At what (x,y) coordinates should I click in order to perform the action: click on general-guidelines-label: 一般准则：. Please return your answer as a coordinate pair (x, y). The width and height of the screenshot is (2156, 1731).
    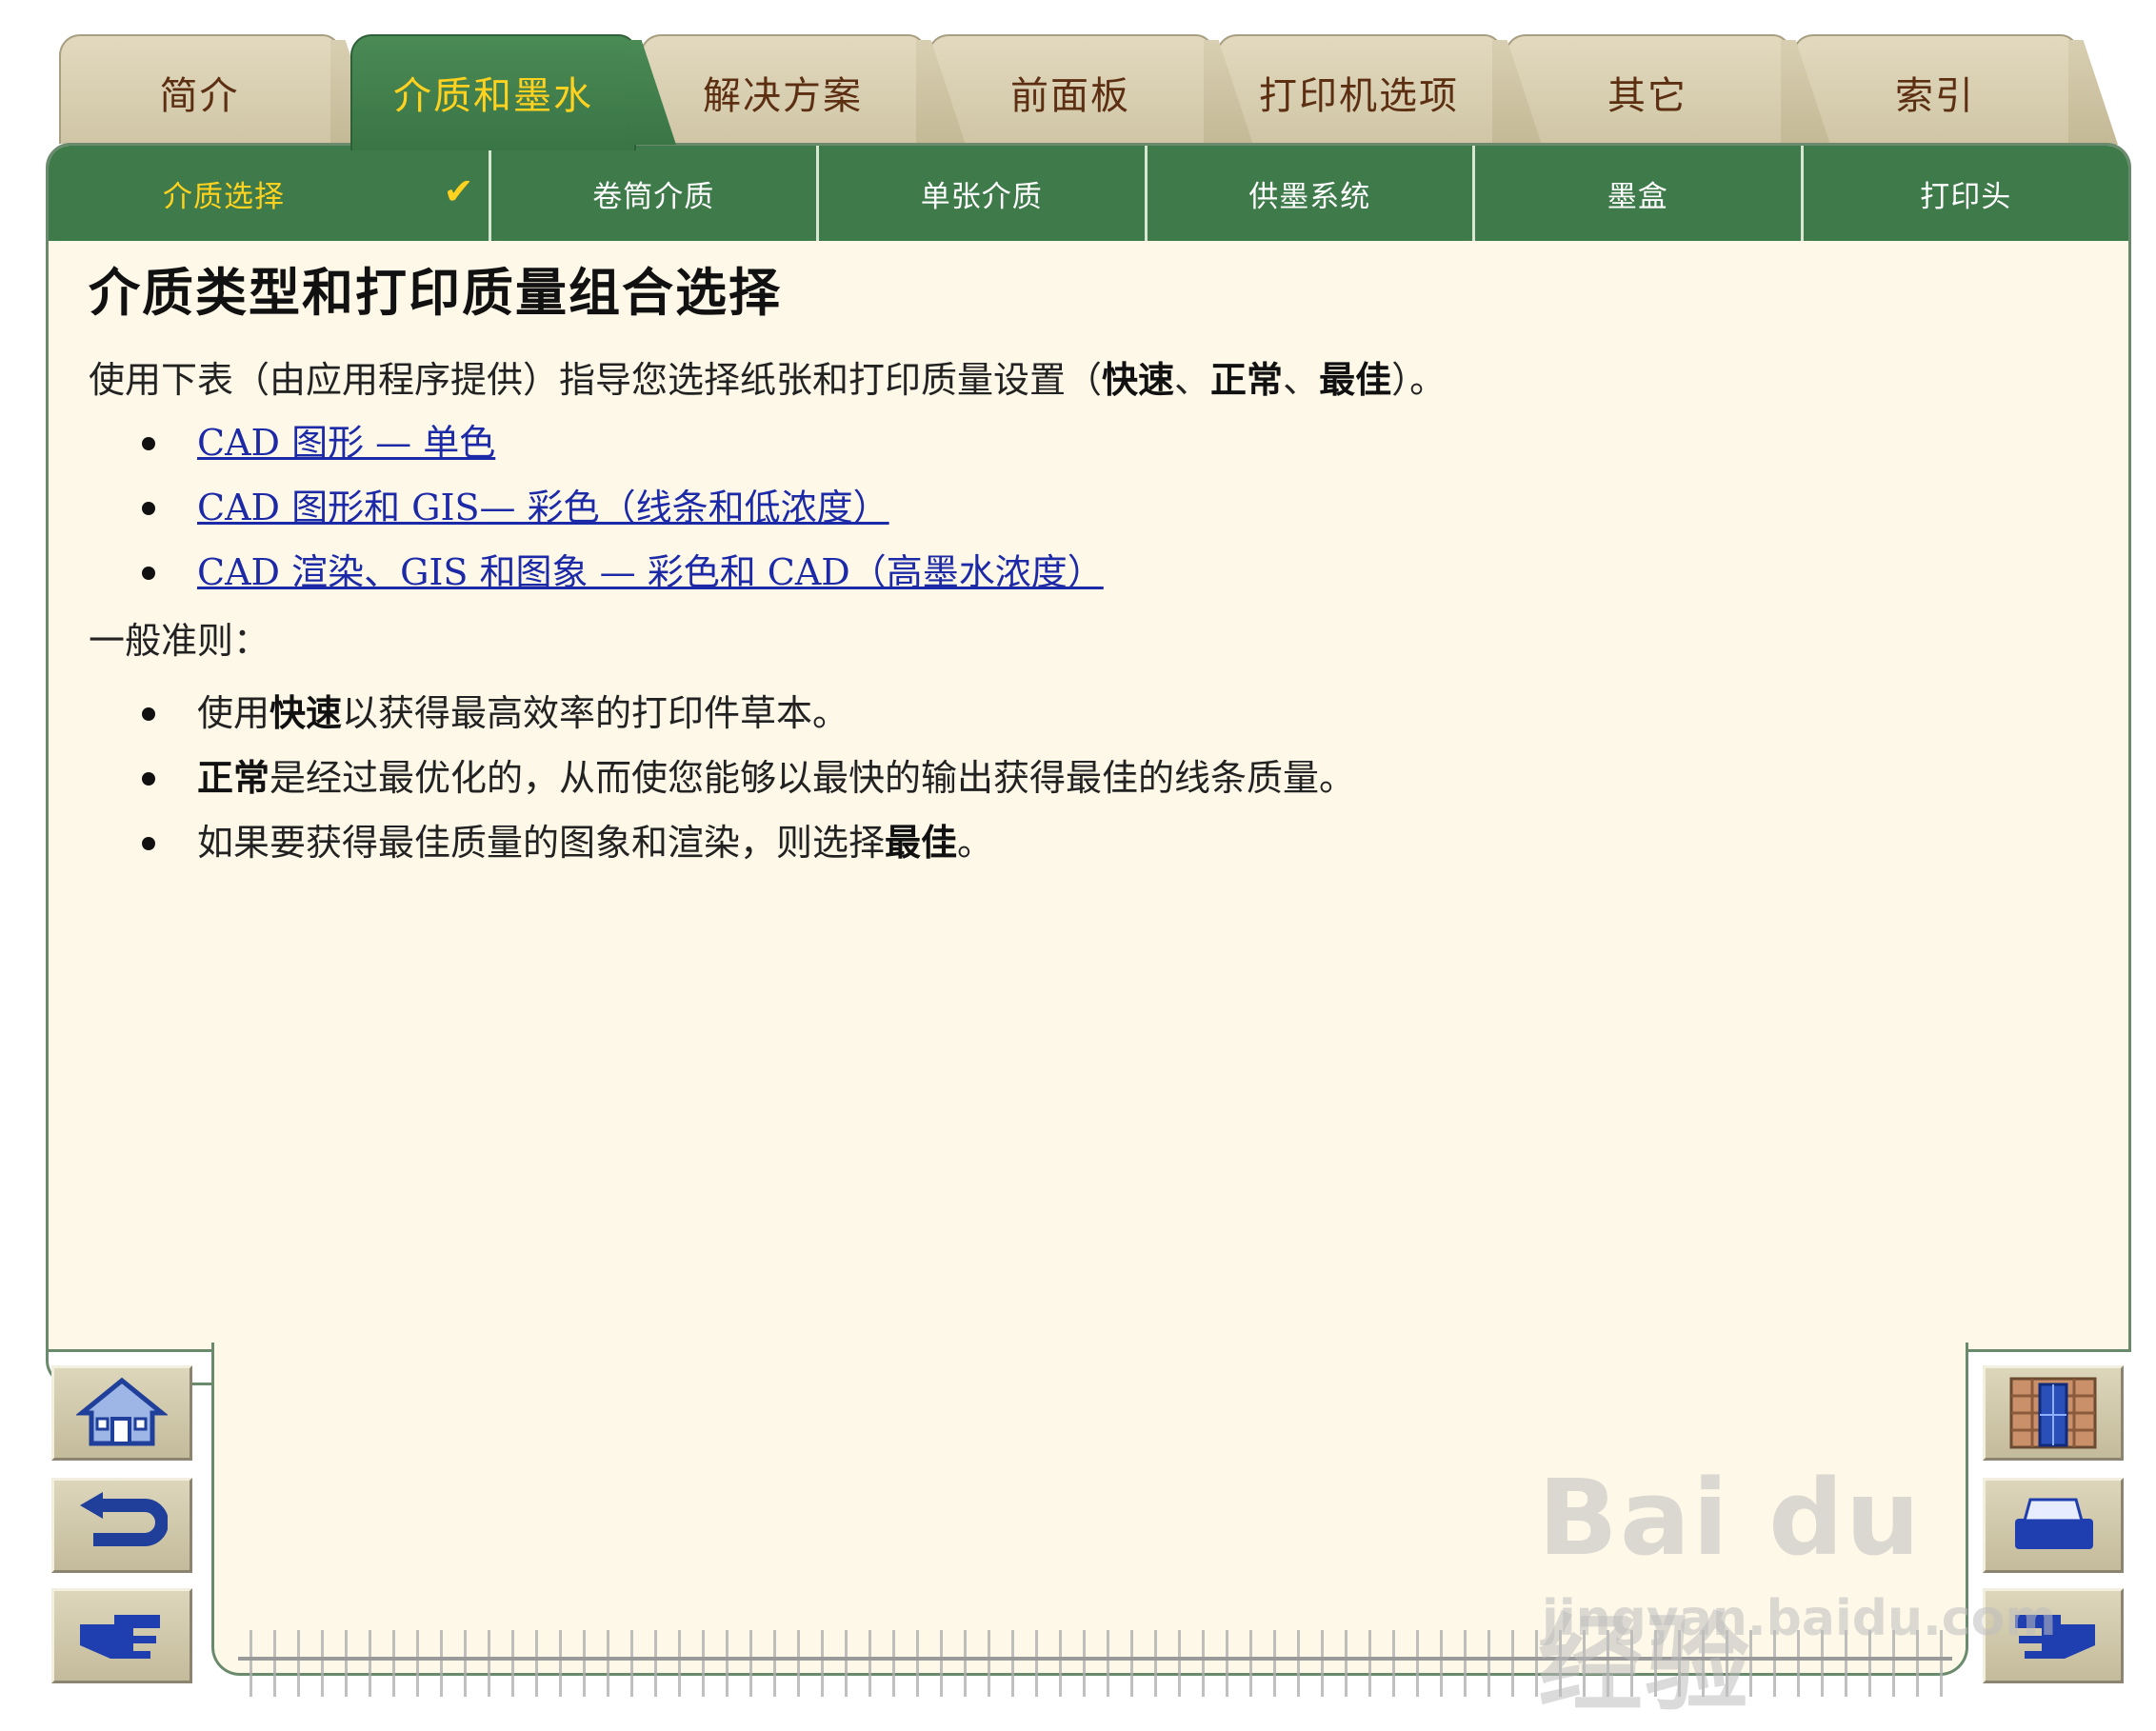
    Looking at the image, I should click on (179, 641).